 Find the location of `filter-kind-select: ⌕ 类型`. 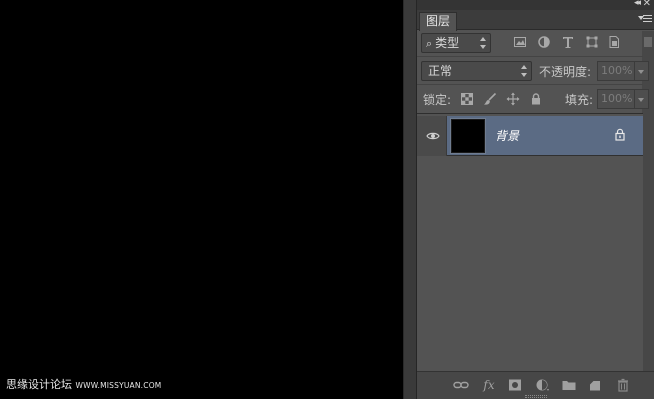

filter-kind-select: ⌕ 类型 is located at coordinates (456, 43).